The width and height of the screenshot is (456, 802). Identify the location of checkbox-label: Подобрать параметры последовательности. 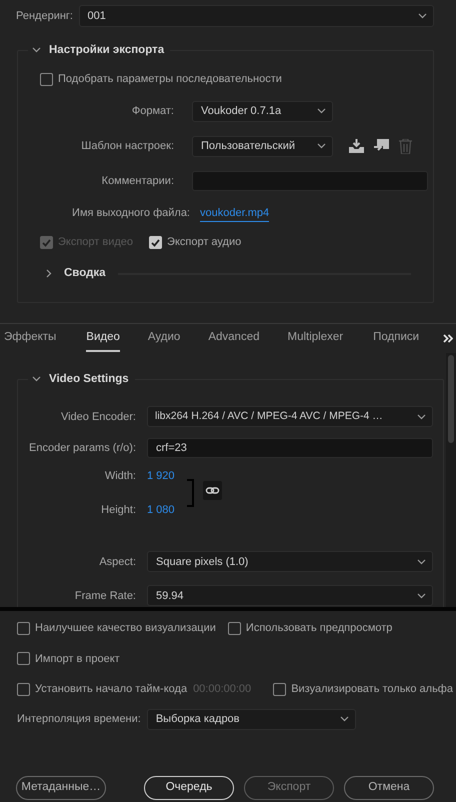
(170, 80).